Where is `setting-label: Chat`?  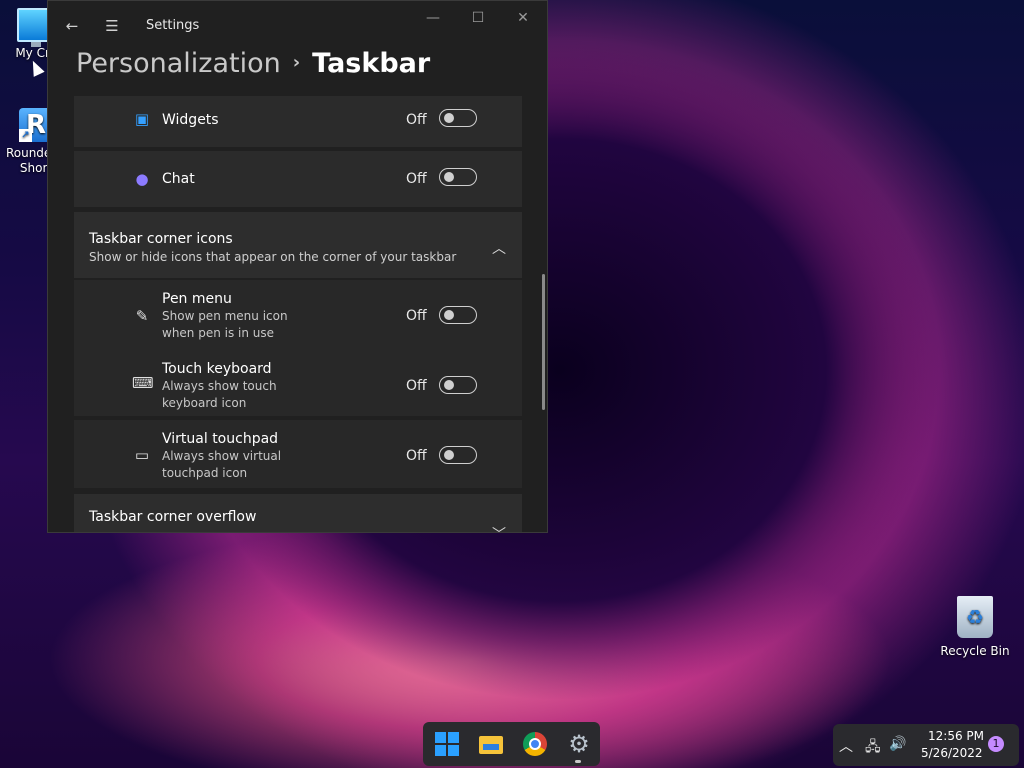
setting-label: Chat is located at coordinates (178, 179).